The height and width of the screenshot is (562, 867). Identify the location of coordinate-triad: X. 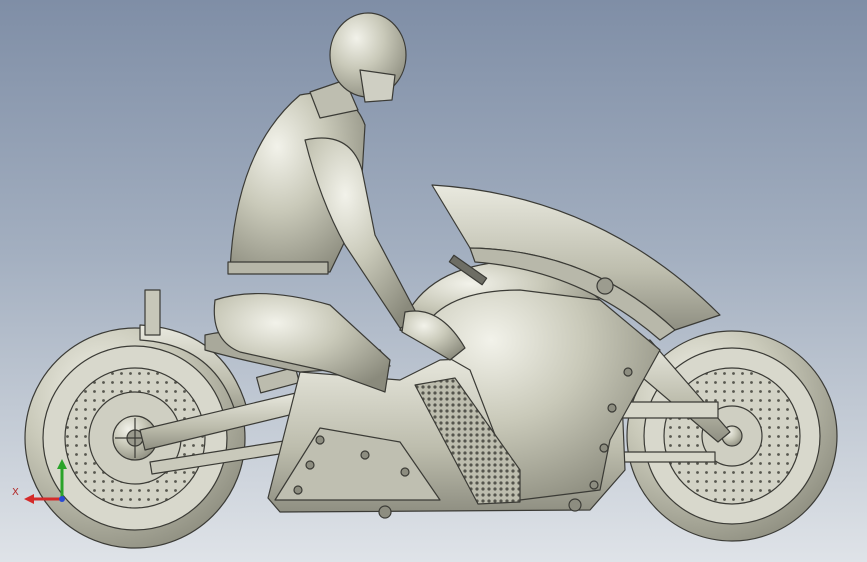
(39, 481).